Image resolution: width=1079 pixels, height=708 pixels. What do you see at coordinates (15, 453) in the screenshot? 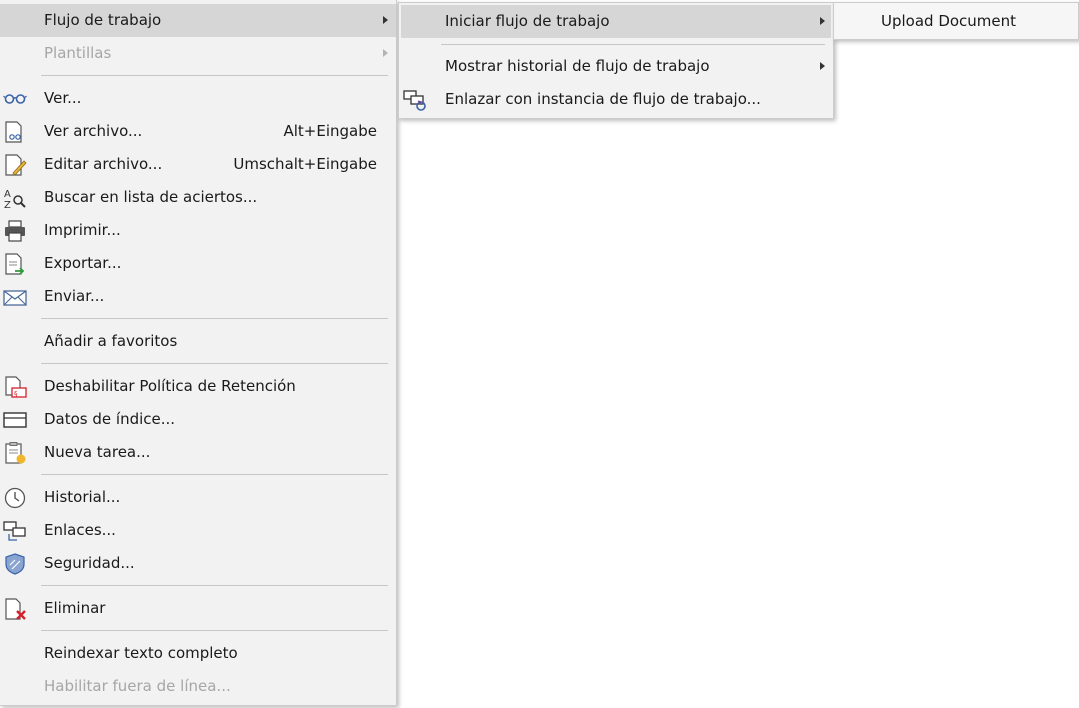
I see `new-task-icon` at bounding box center [15, 453].